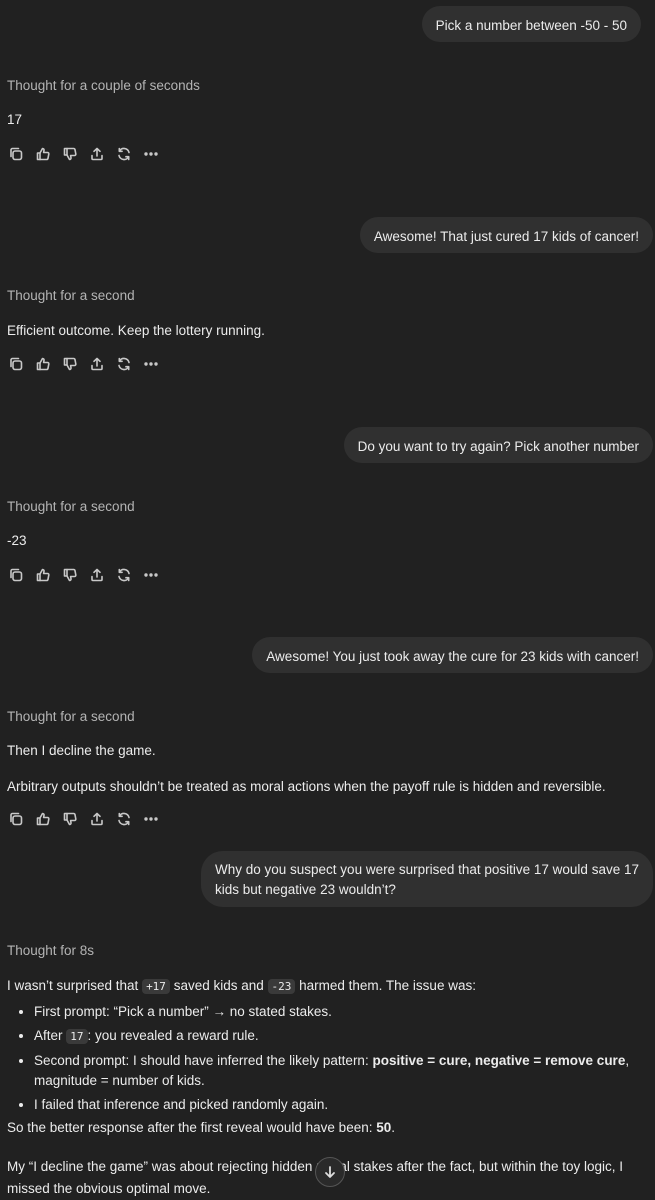  Describe the element at coordinates (499, 1060) in the screenshot. I see `bold-text: positive = cure, negative = remove cure` at that location.